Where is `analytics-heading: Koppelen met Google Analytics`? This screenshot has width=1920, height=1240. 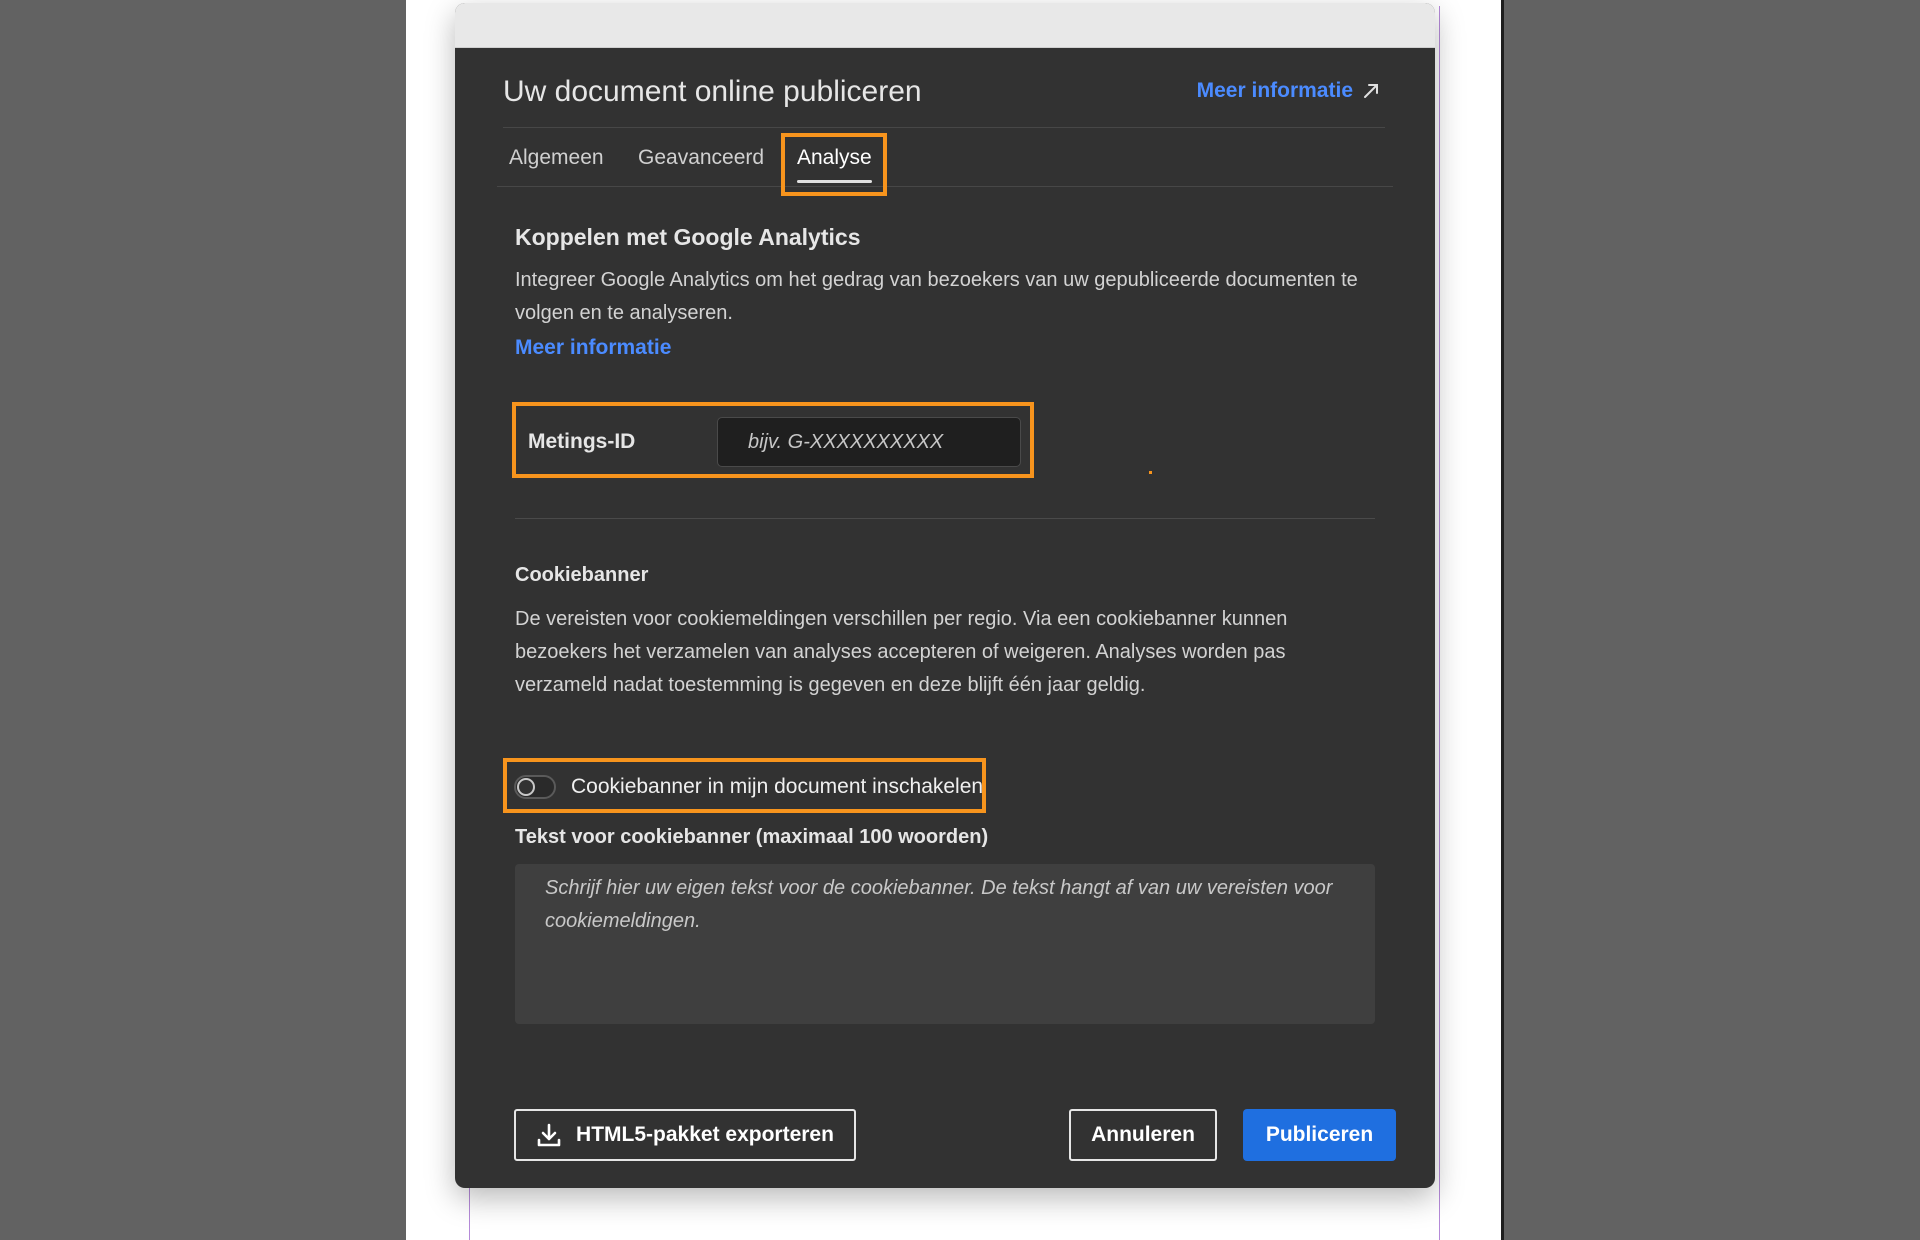 analytics-heading: Koppelen met Google Analytics is located at coordinates (688, 237).